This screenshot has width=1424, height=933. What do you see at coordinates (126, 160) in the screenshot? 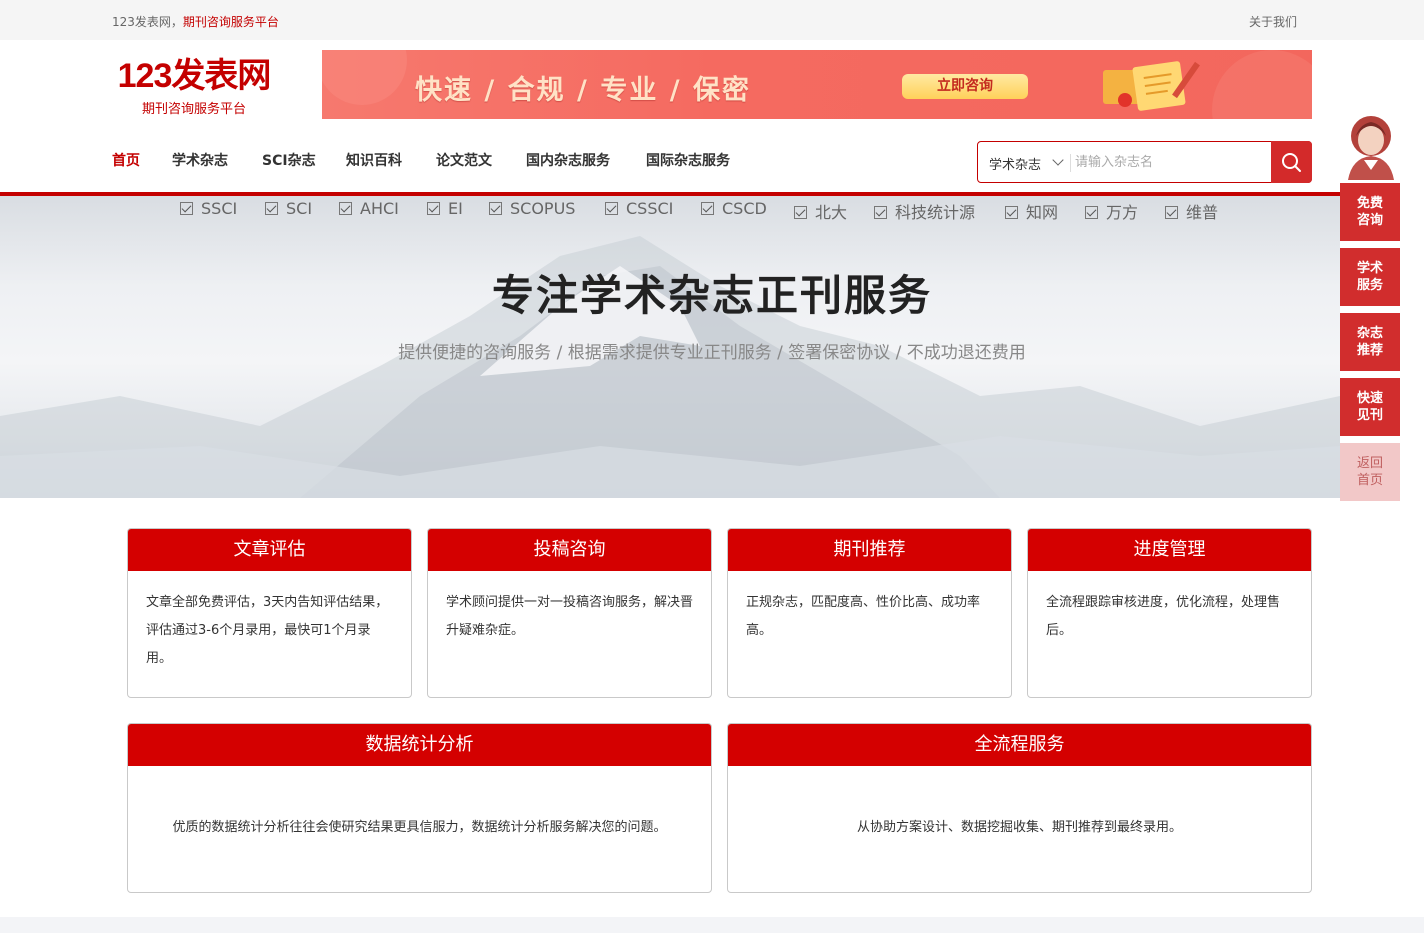
I see `nav-home: 首页` at bounding box center [126, 160].